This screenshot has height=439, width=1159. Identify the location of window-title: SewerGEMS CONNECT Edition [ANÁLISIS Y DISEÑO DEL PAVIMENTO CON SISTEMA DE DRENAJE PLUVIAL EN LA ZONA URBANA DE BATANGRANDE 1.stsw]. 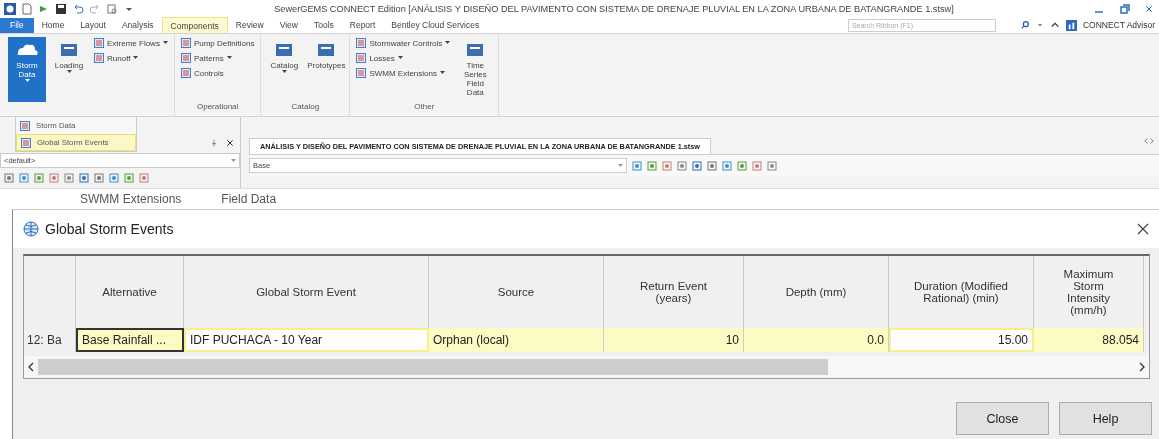
(614, 8).